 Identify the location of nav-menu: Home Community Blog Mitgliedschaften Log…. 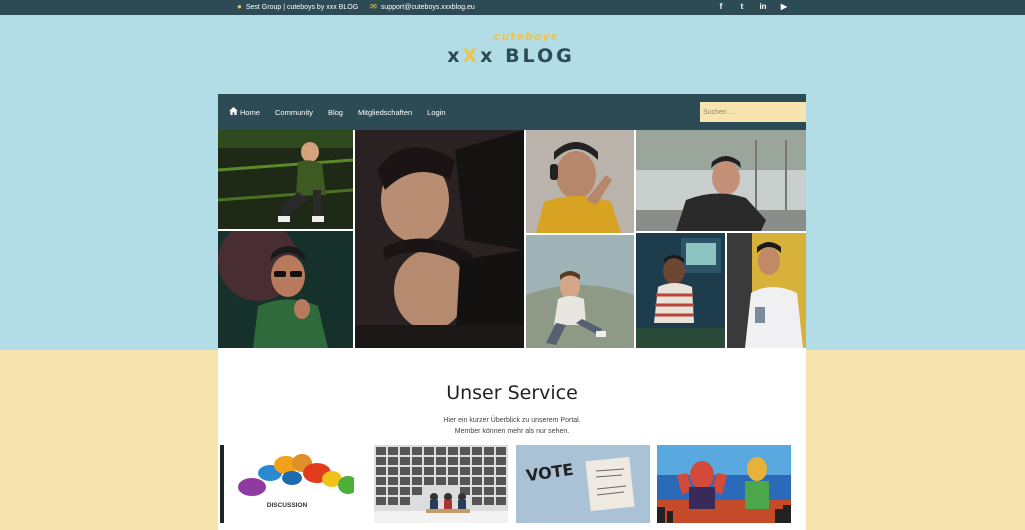
(337, 112).